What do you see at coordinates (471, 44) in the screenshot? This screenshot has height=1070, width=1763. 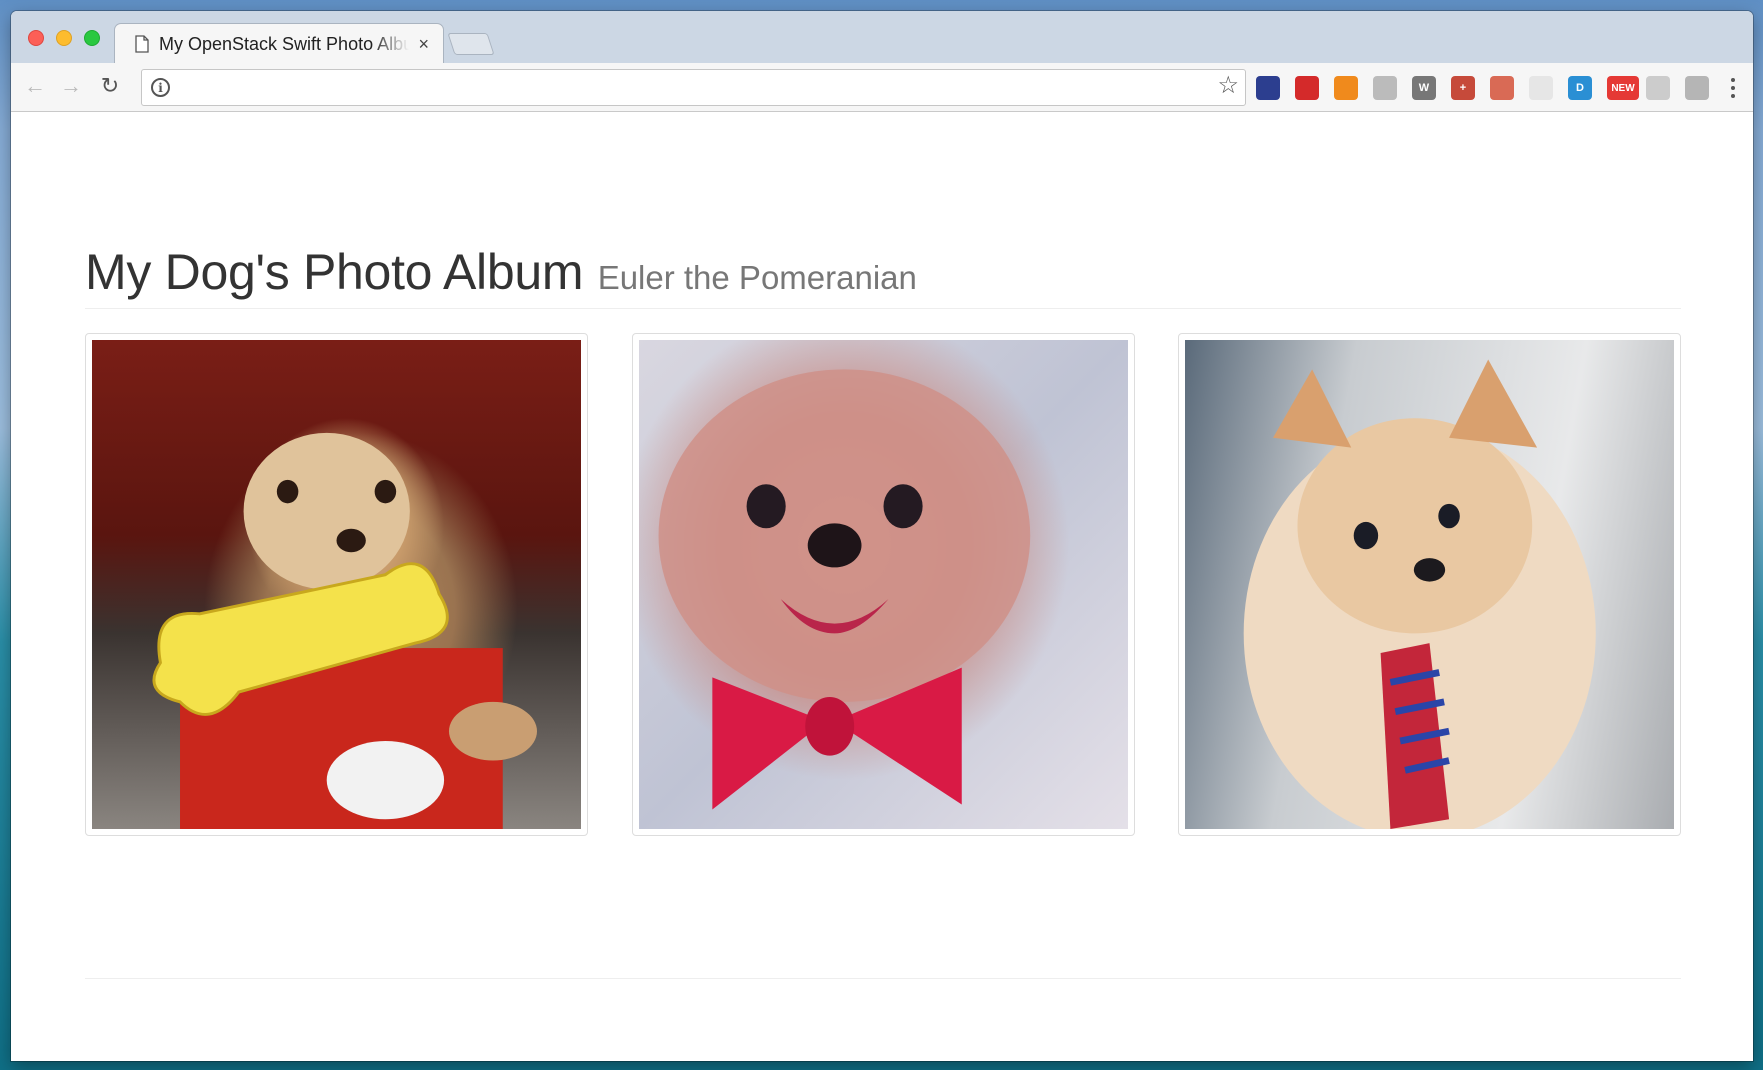 I see `new-tab-button` at bounding box center [471, 44].